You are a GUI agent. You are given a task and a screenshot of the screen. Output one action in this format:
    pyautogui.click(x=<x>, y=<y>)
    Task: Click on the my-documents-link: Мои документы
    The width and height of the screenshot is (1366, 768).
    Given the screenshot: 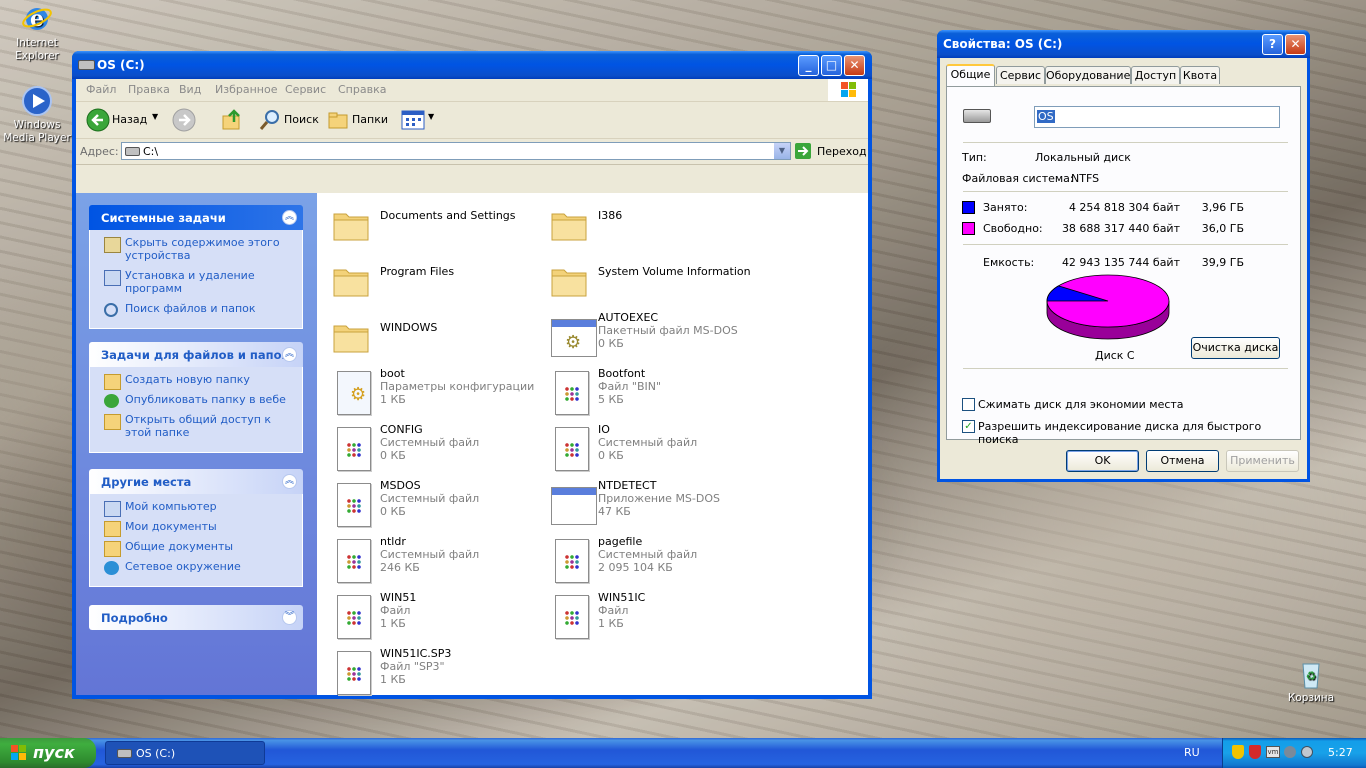 What is the action you would take?
    pyautogui.click(x=196, y=528)
    